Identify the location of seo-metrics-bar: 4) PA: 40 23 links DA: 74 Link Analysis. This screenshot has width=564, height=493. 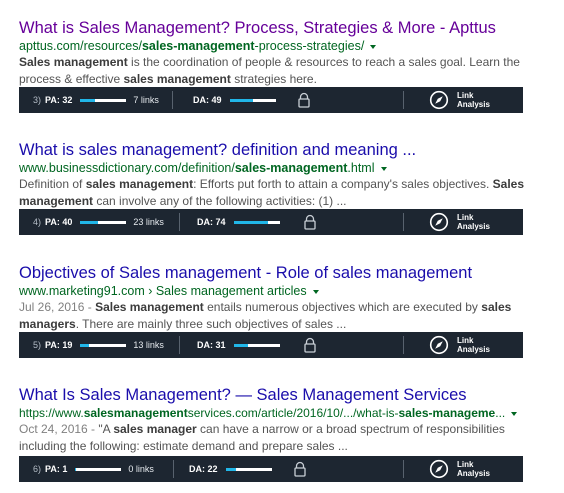
(271, 222).